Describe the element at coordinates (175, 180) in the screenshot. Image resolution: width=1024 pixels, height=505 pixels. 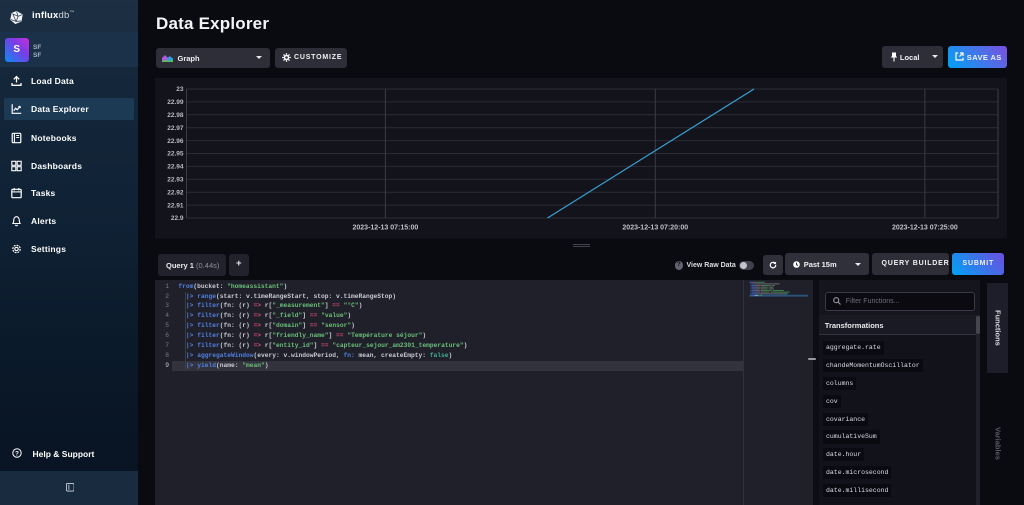
I see `svg-text: 22.93` at that location.